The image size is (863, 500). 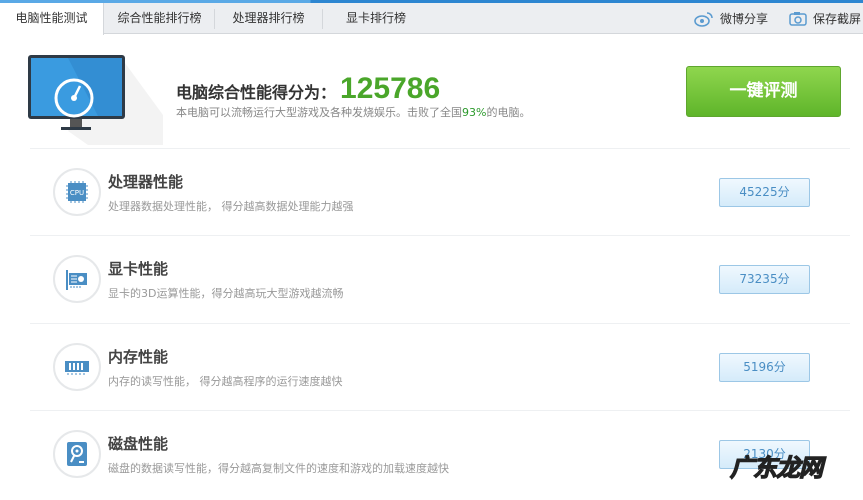 What do you see at coordinates (390, 88) in the screenshot?
I see `overall-score-value: 125786` at bounding box center [390, 88].